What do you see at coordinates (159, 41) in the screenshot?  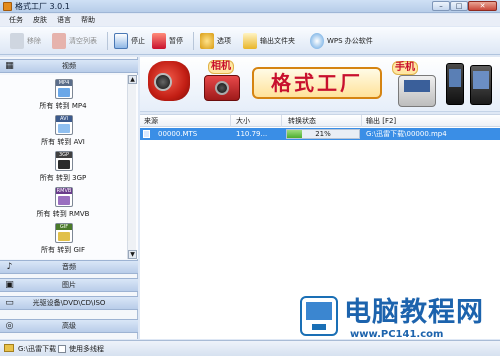 I see `pause-icon` at bounding box center [159, 41].